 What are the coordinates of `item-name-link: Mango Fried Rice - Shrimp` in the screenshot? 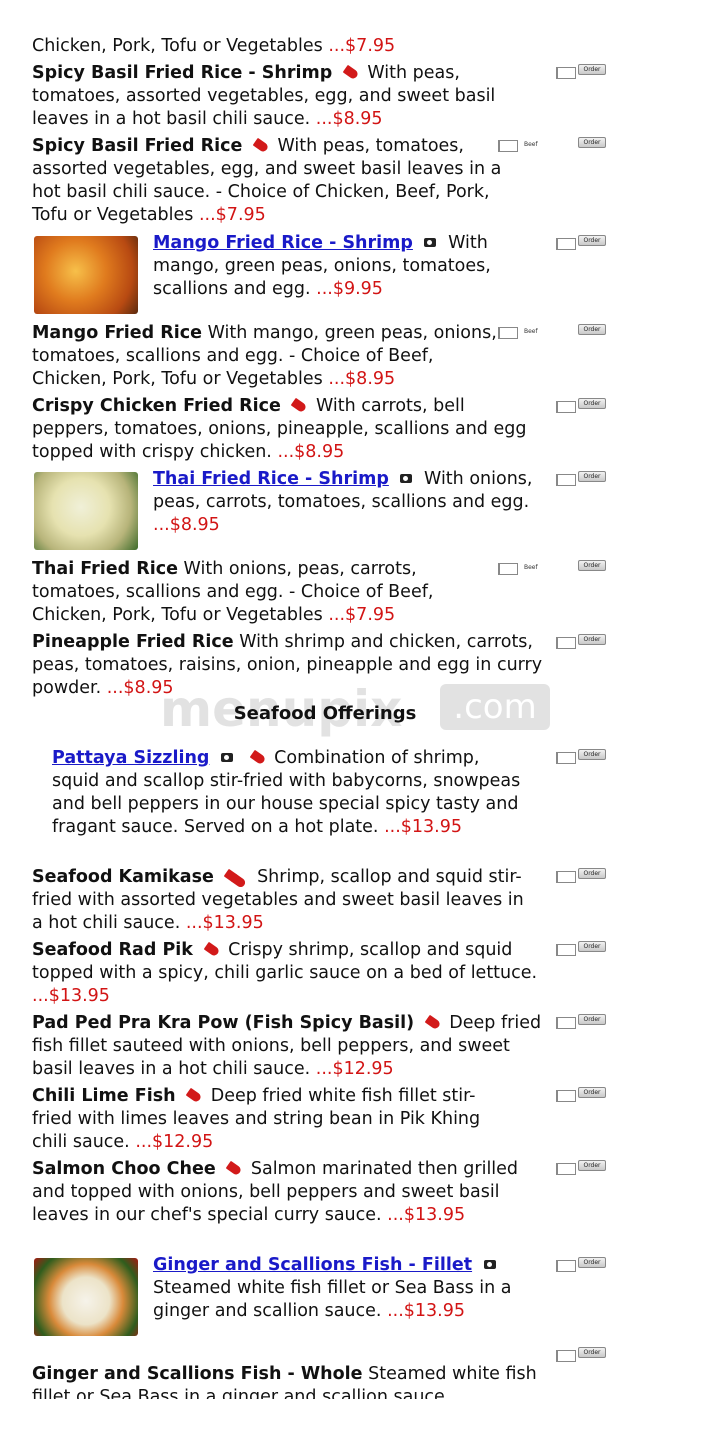 It's located at (283, 243).